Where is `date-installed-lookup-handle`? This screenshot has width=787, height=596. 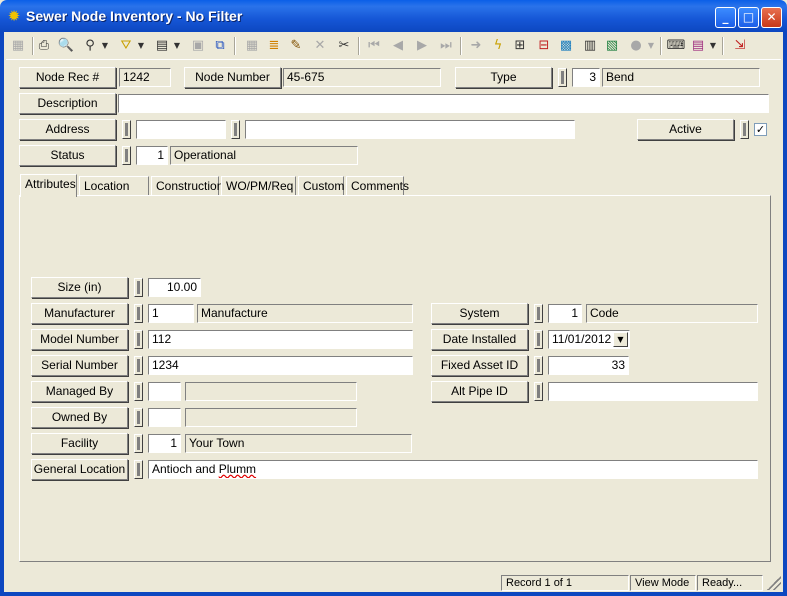 date-installed-lookup-handle is located at coordinates (538, 339).